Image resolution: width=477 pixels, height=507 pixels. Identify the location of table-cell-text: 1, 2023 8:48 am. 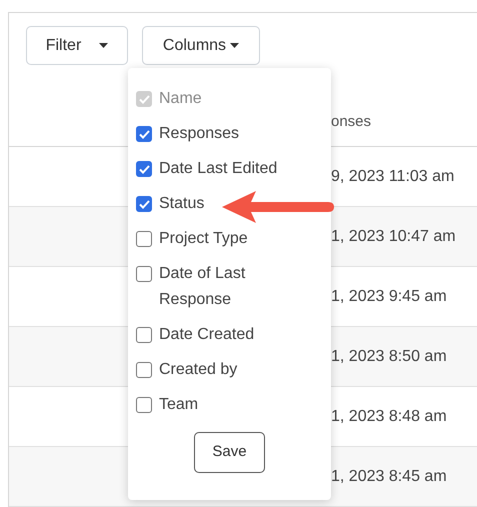
(389, 416).